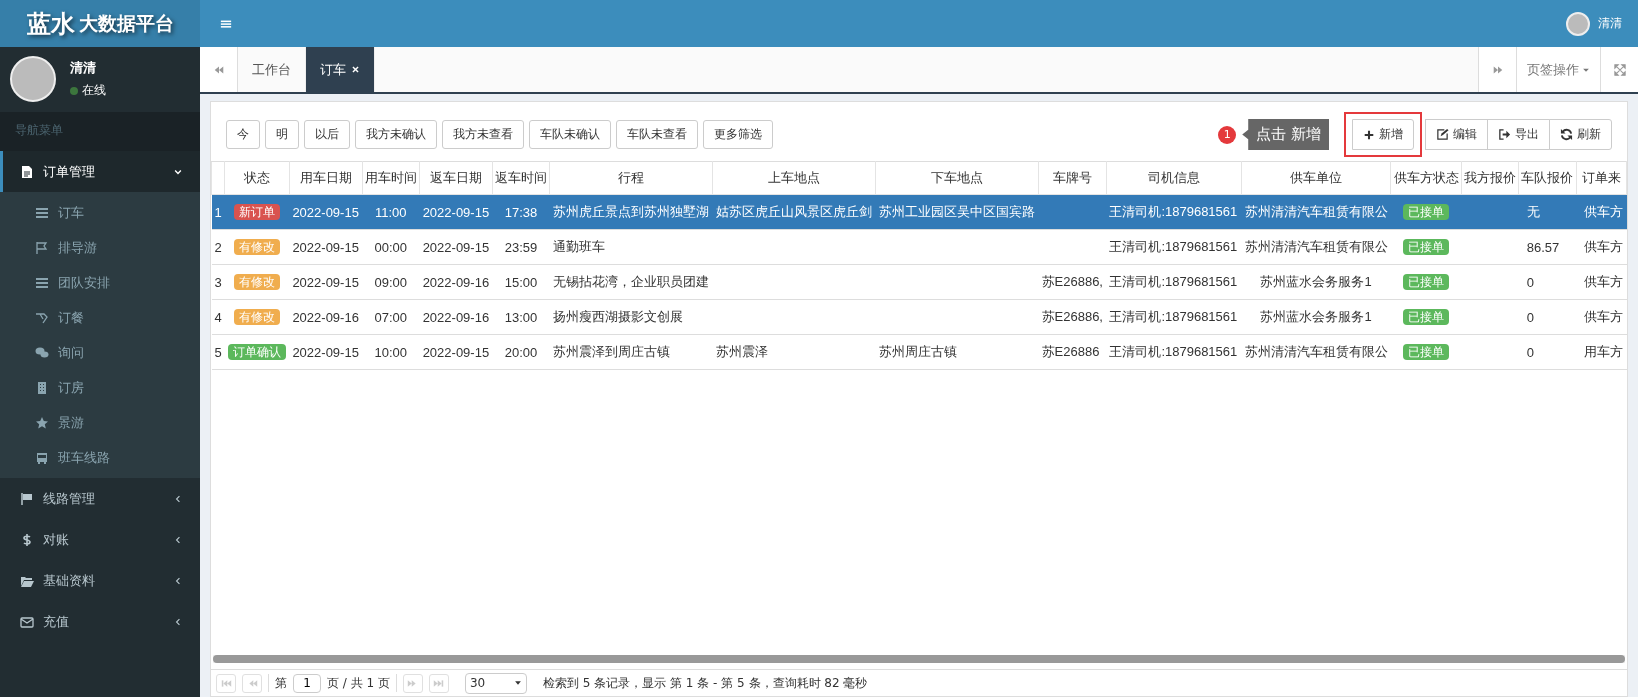 The height and width of the screenshot is (697, 1638). Describe the element at coordinates (1504, 134) in the screenshot. I see `export-icon` at that location.